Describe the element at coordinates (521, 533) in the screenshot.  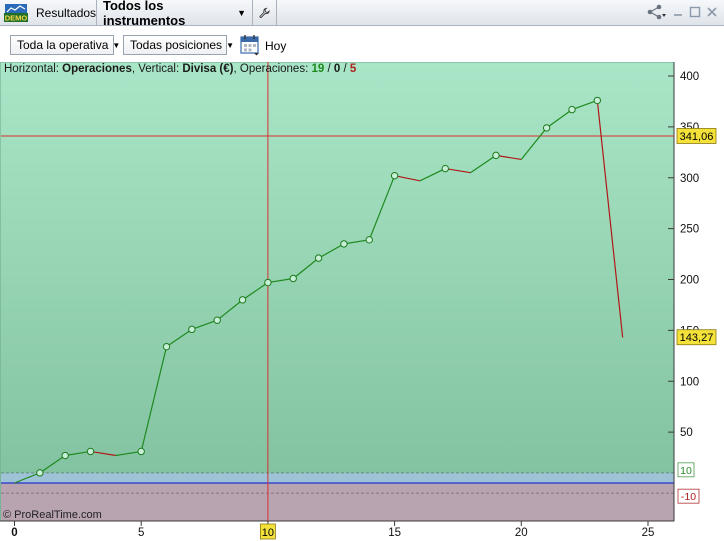
I see `x-tick-label: 20` at that location.